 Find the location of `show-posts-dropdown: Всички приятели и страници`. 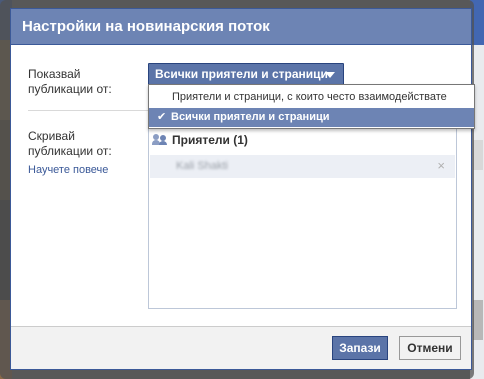

show-posts-dropdown: Всички приятели и страници is located at coordinates (246, 74).